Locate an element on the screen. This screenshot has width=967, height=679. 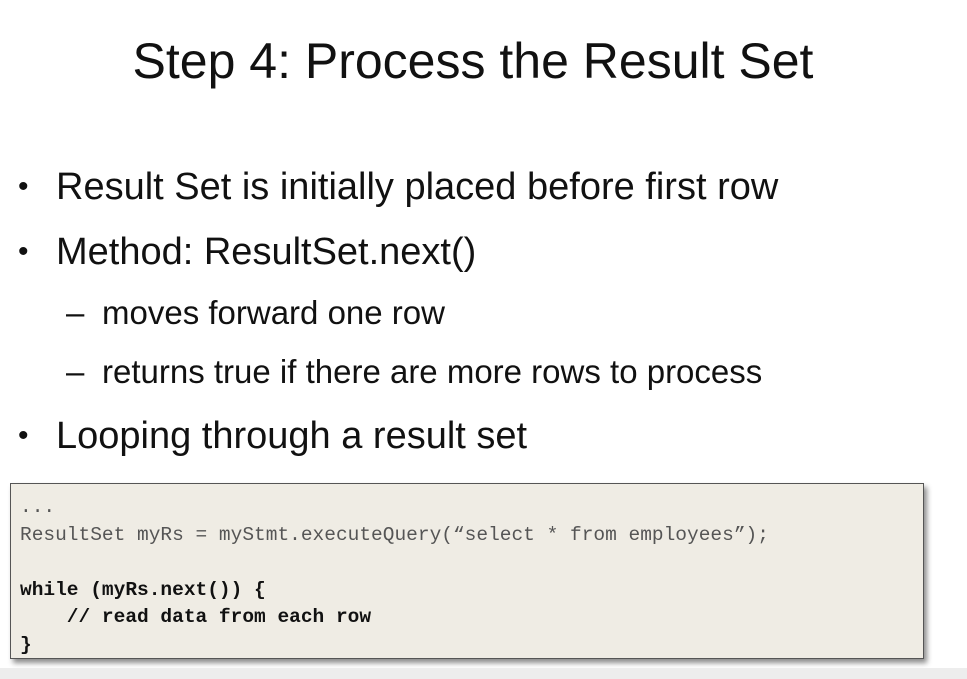
bullet-item: • Looping through a result set is located at coordinates (272, 436).